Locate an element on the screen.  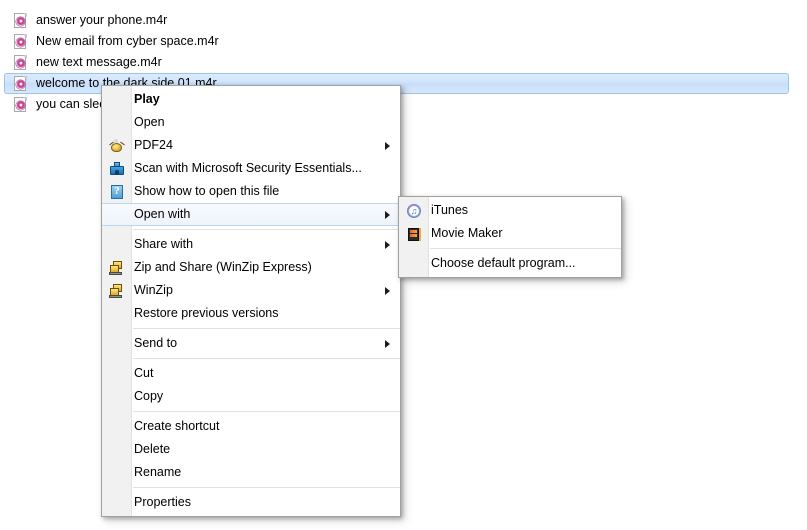
menu-item-rename: Rename is located at coordinates (251, 472).